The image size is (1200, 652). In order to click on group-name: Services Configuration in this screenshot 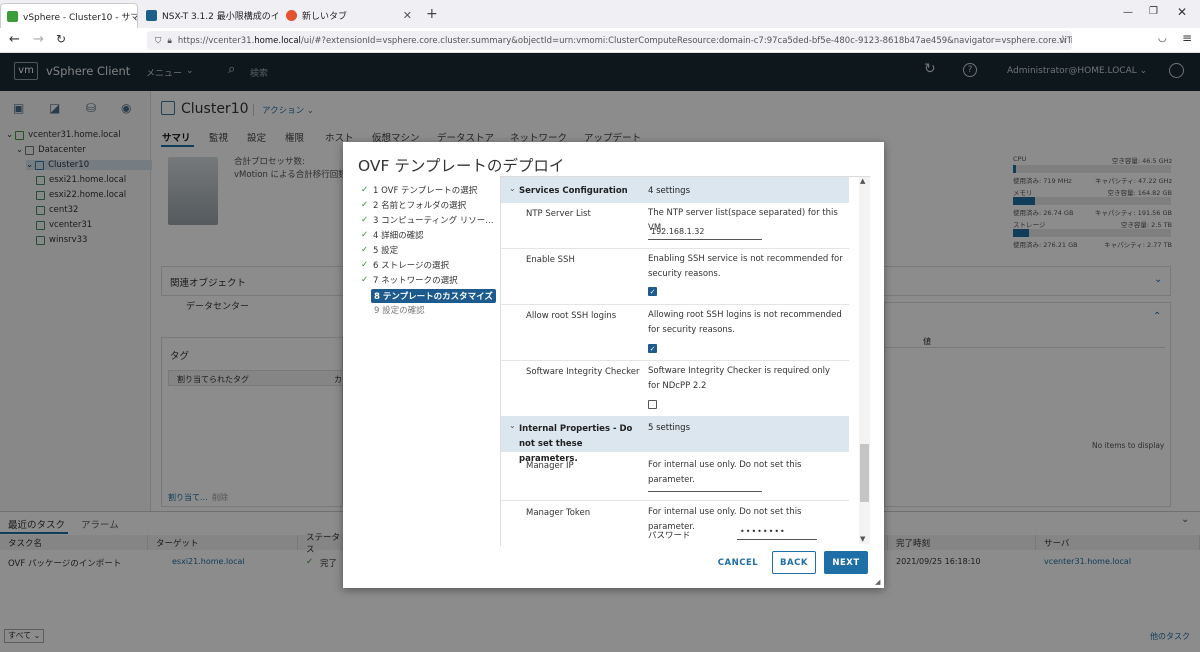, I will do `click(573, 191)`.